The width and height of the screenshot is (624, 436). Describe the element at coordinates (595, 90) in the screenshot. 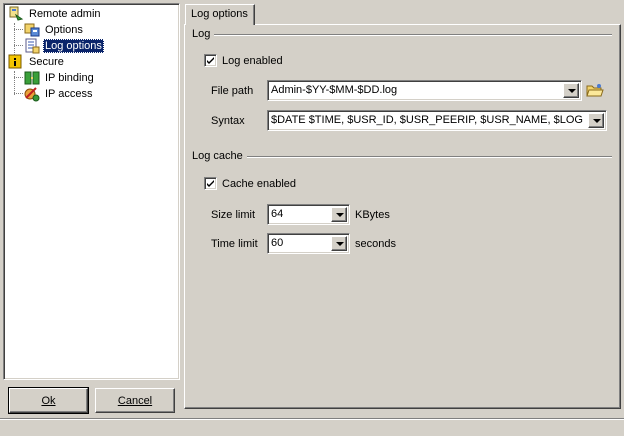

I see `folder-browse-icon` at that location.